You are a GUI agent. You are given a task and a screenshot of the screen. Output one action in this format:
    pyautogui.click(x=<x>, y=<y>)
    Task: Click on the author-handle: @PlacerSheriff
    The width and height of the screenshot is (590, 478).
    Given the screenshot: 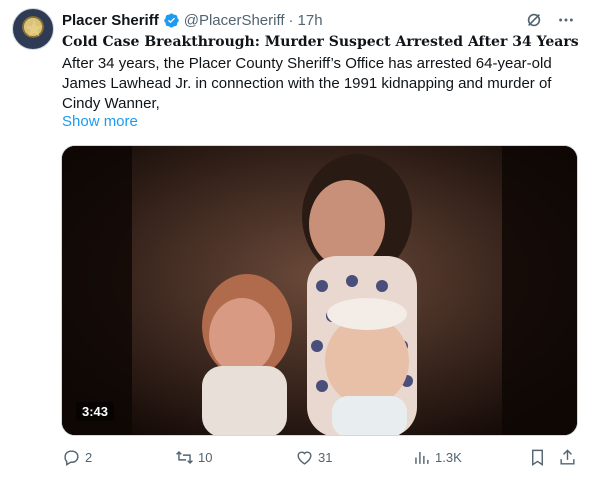 What is the action you would take?
    pyautogui.click(x=234, y=20)
    